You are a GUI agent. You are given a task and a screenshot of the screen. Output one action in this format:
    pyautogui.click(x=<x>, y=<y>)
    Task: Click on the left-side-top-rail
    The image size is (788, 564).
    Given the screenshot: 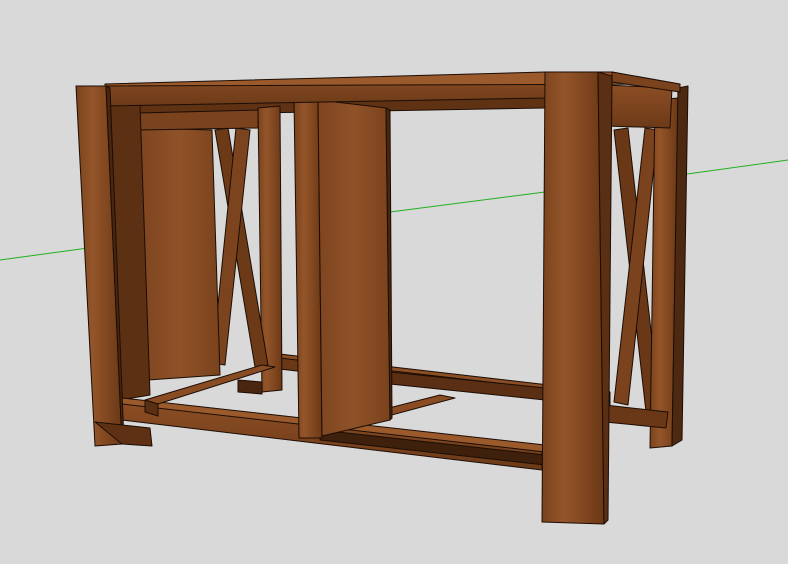 What is the action you would take?
    pyautogui.click(x=198, y=120)
    